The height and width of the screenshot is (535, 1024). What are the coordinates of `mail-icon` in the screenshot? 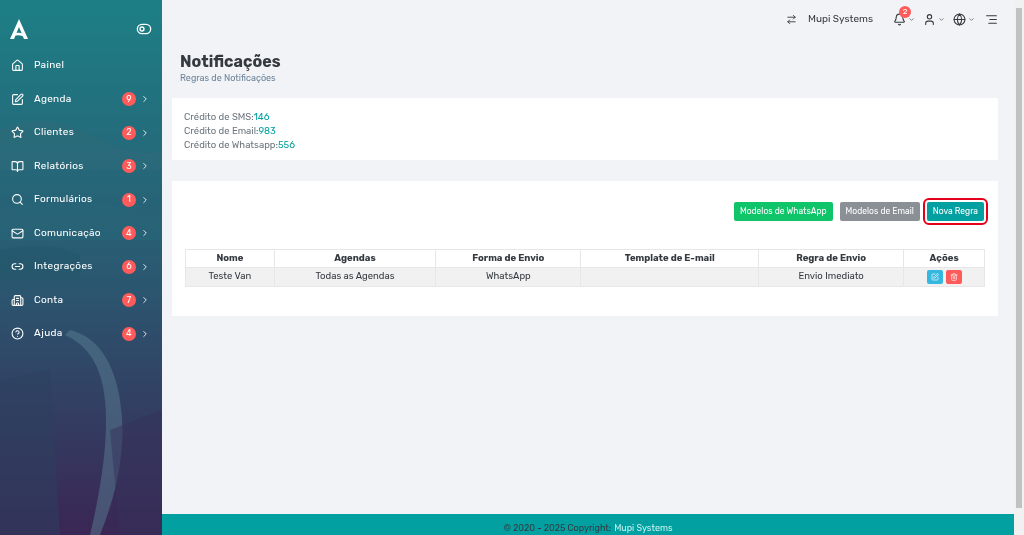 It's located at (17, 233).